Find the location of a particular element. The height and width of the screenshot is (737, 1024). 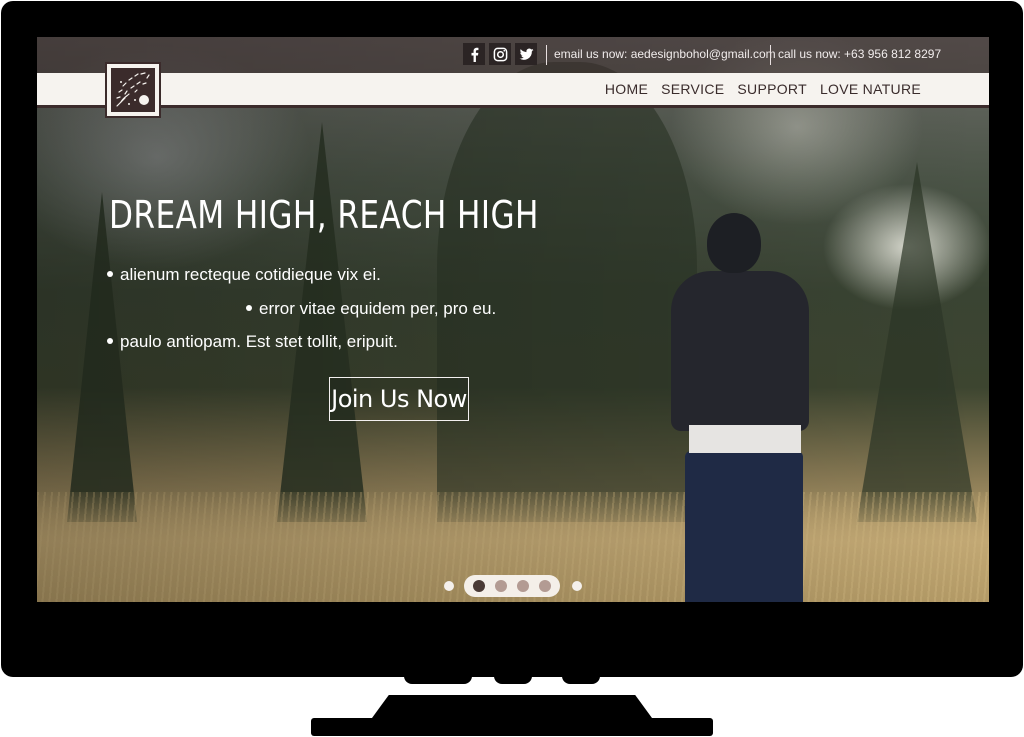

hero-bullet: error vitae equidem per, pro eu. is located at coordinates (371, 309).